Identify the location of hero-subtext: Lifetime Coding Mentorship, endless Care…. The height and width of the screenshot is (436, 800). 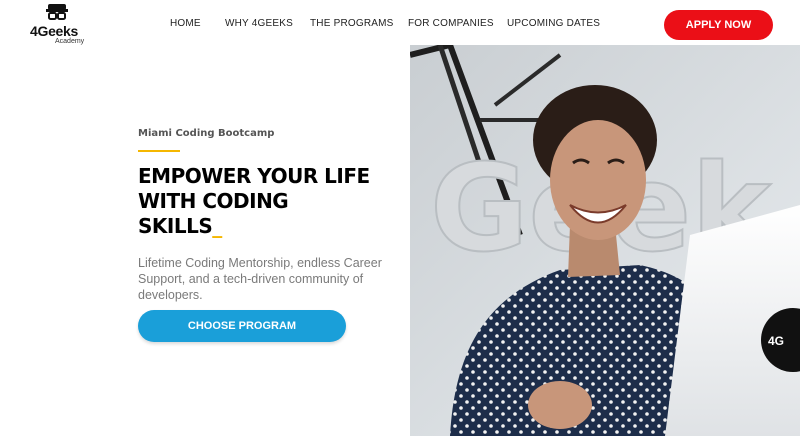
(260, 279).